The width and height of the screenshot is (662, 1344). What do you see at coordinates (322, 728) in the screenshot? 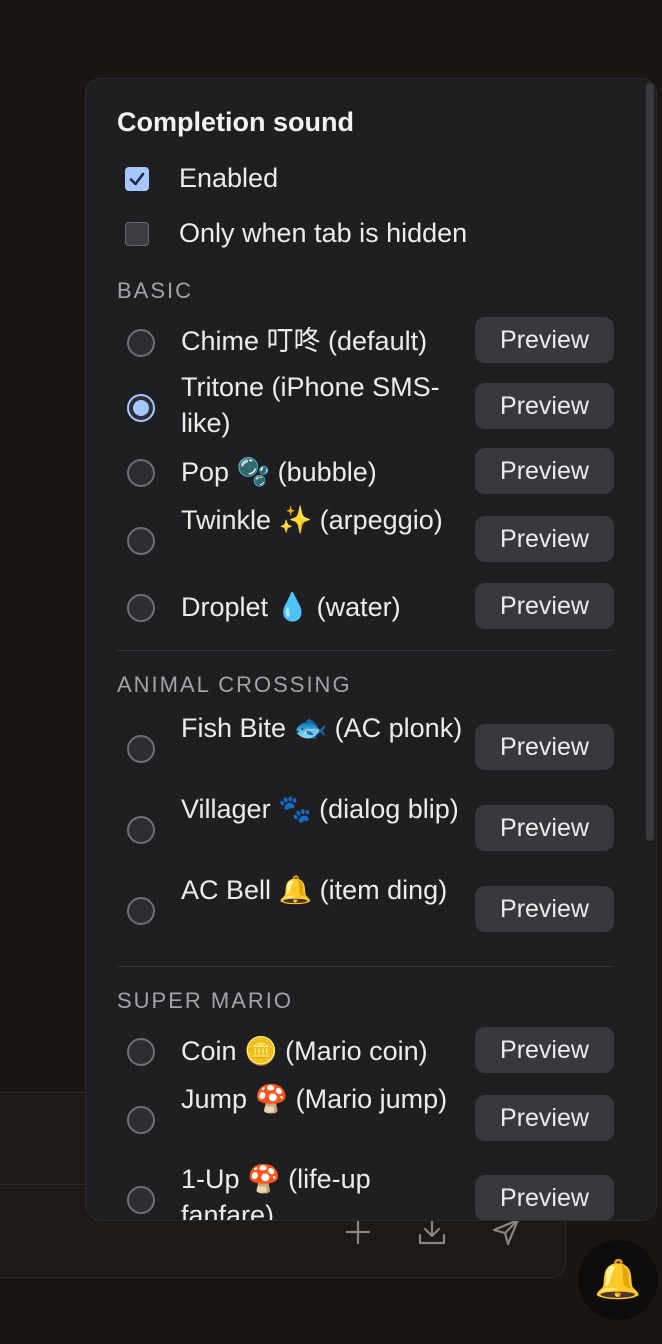
I see `sound-label: Fish Bite 🐟 (AC plonk)` at bounding box center [322, 728].